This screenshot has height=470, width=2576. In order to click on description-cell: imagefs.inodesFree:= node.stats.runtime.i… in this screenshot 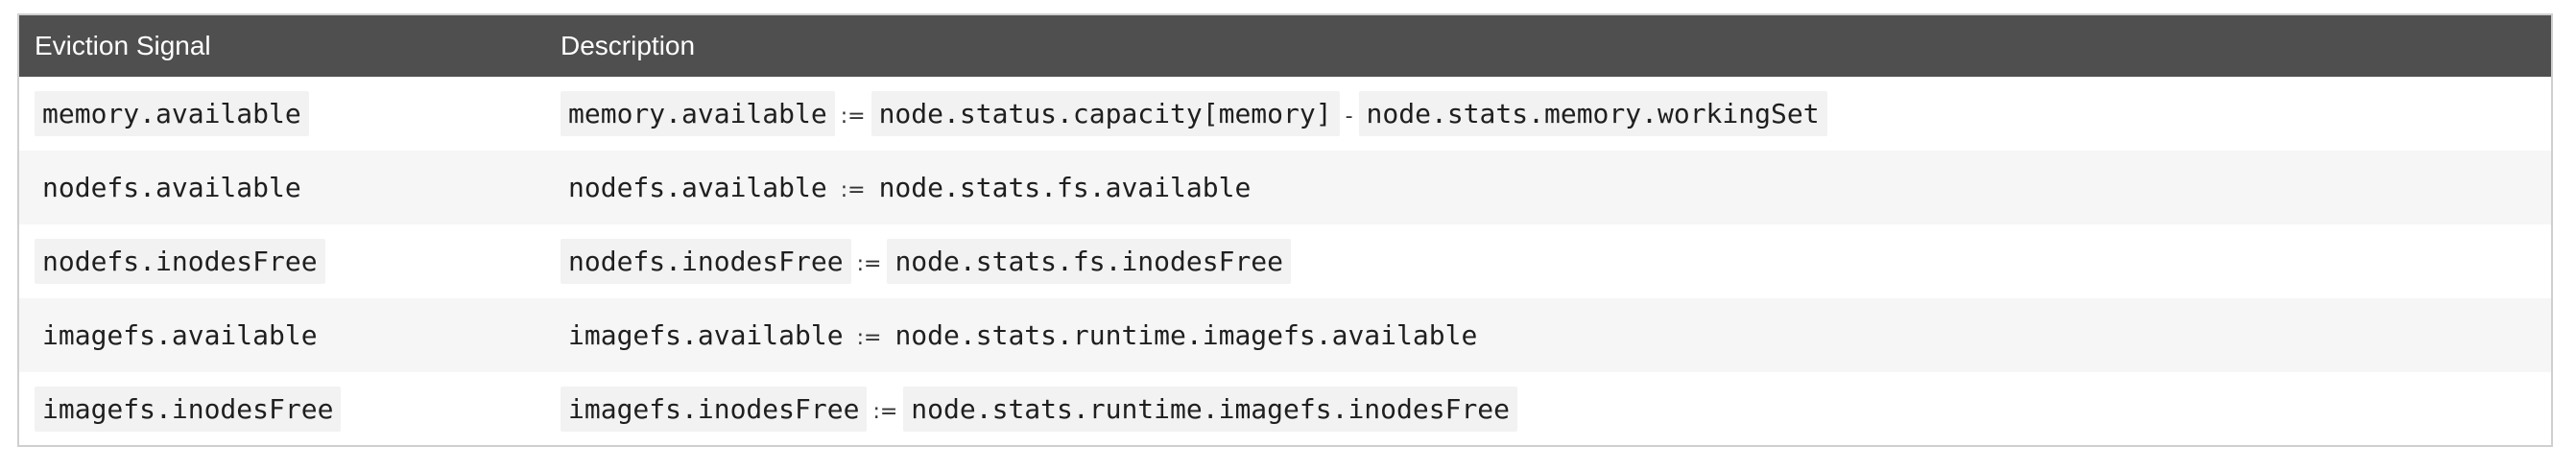, I will do `click(1548, 408)`.